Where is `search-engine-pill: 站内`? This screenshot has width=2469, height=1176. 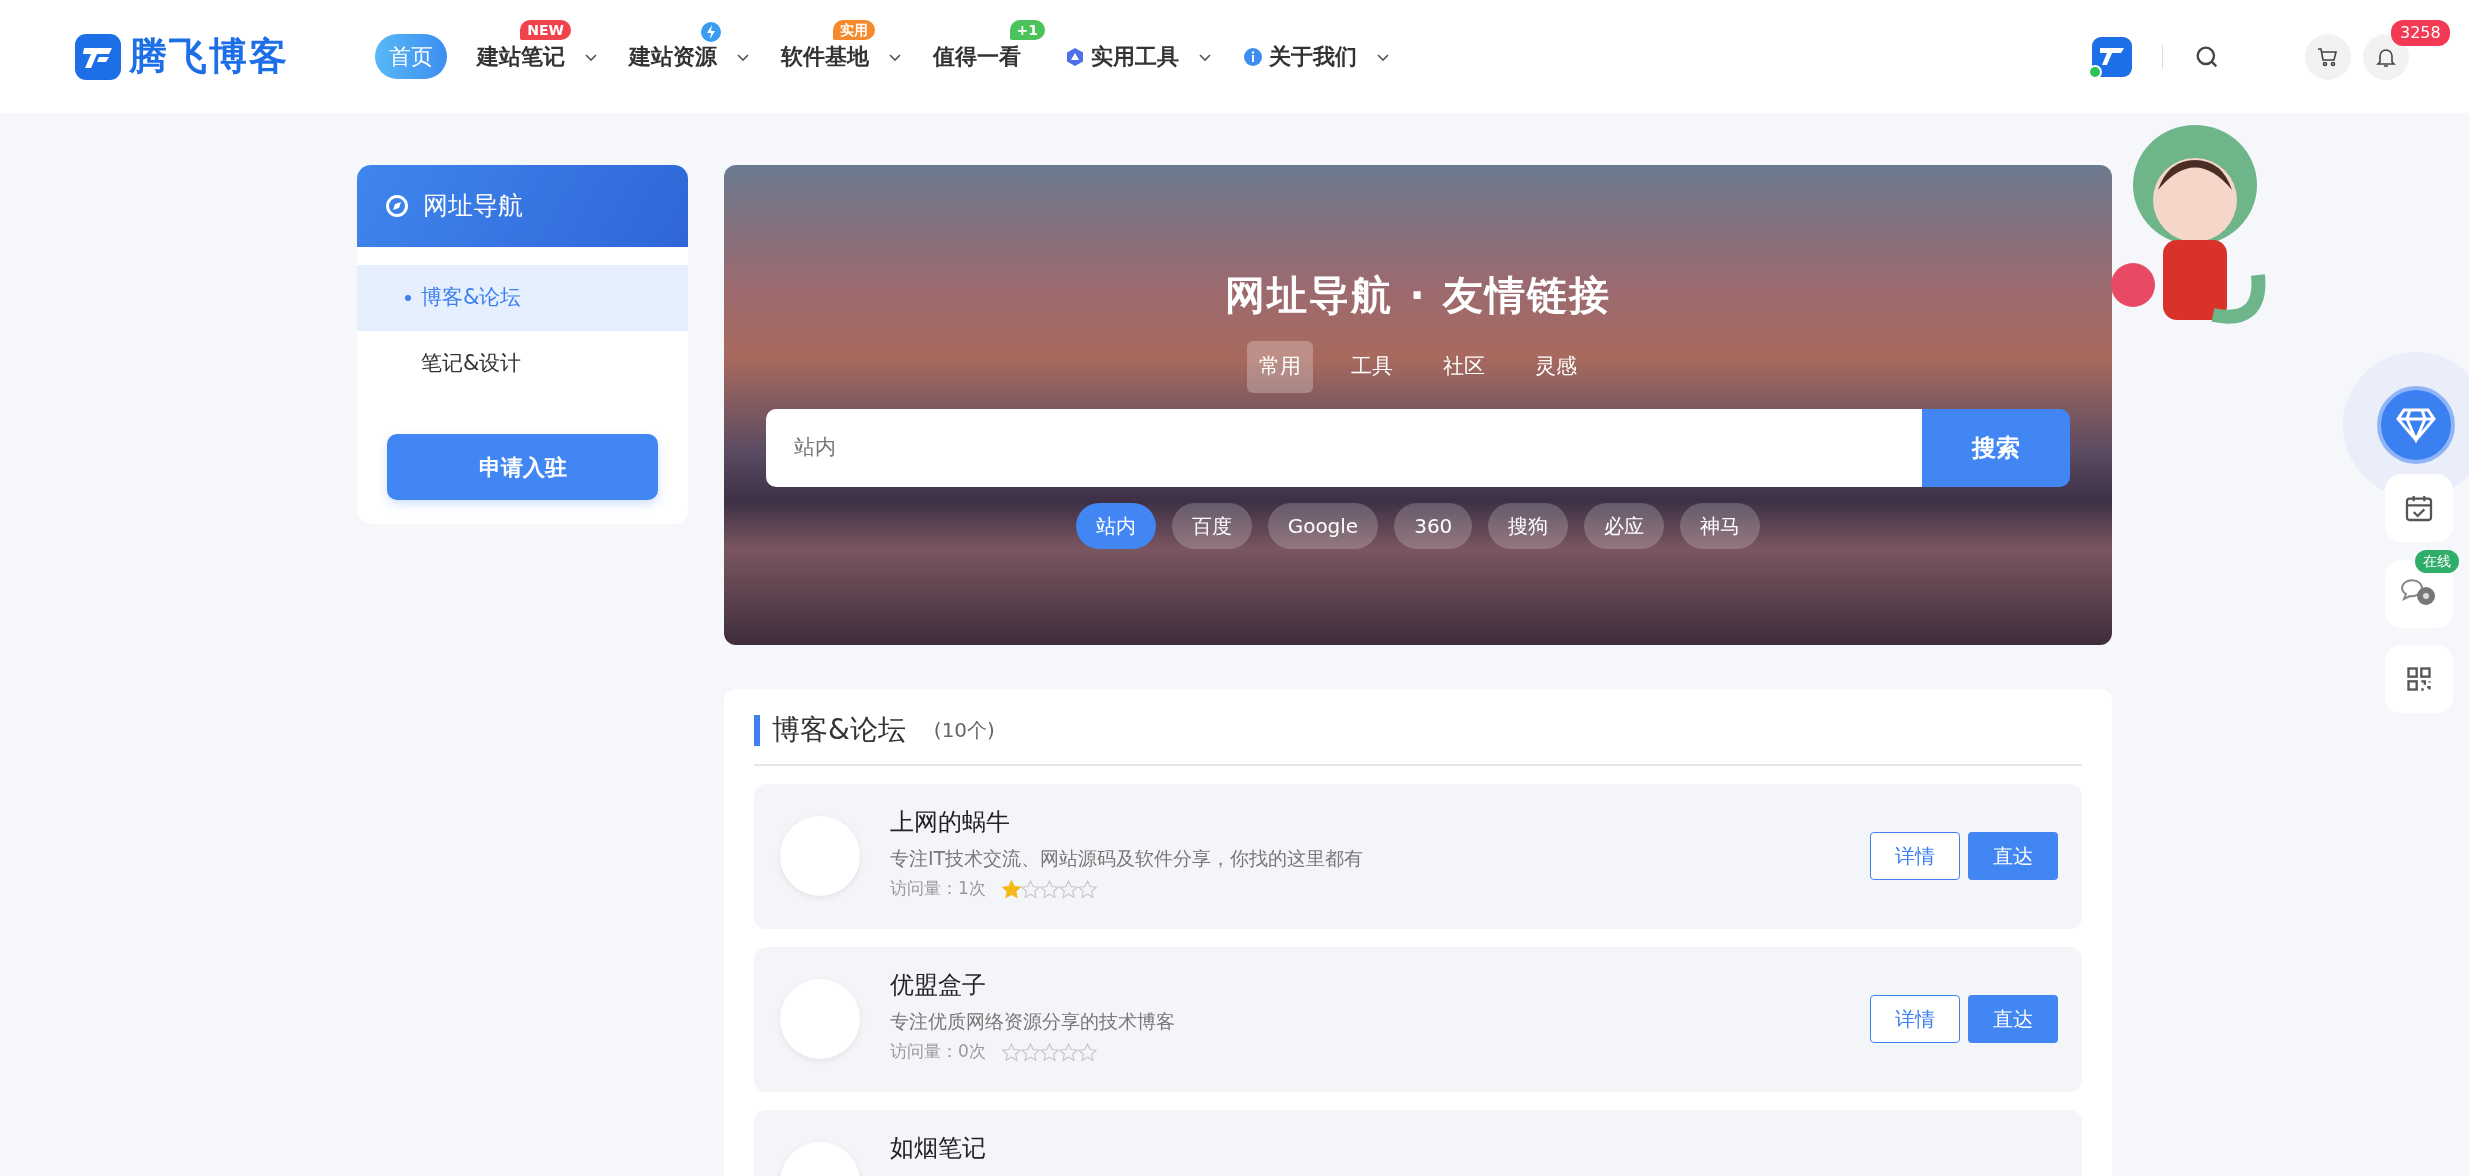 search-engine-pill: 站内 is located at coordinates (1115, 525).